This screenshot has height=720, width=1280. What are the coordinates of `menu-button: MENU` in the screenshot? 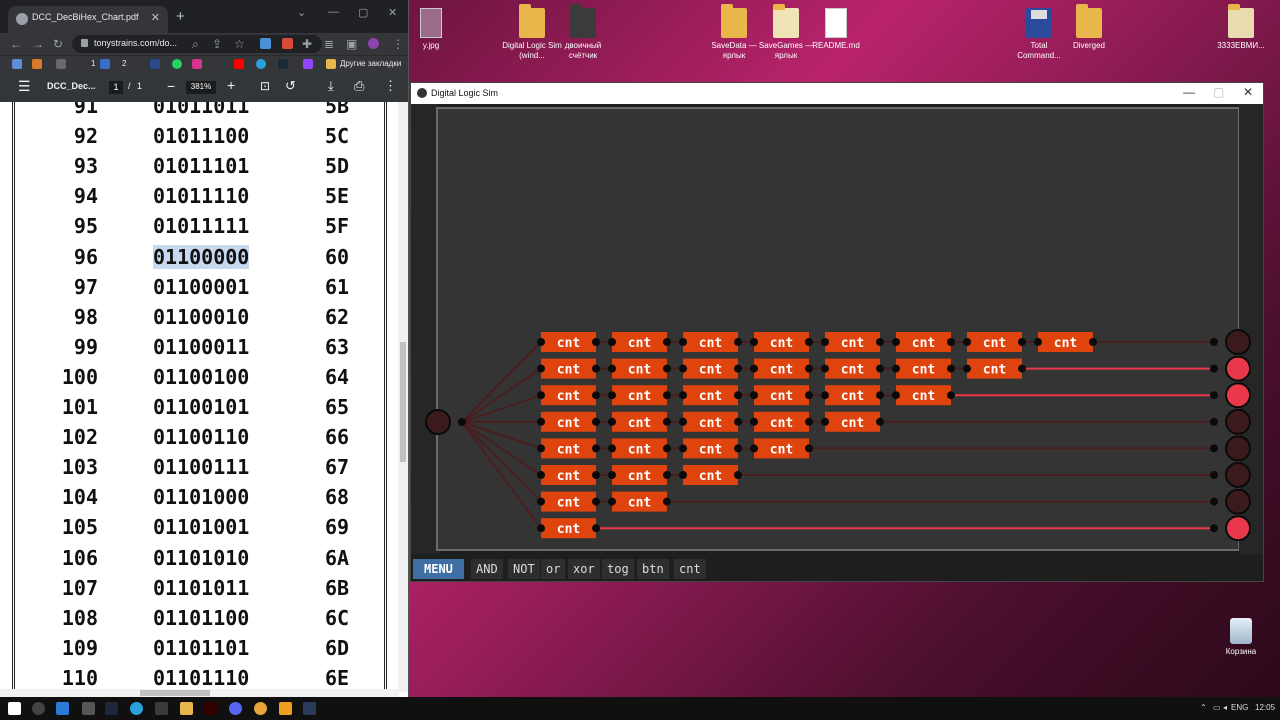 It's located at (438, 569).